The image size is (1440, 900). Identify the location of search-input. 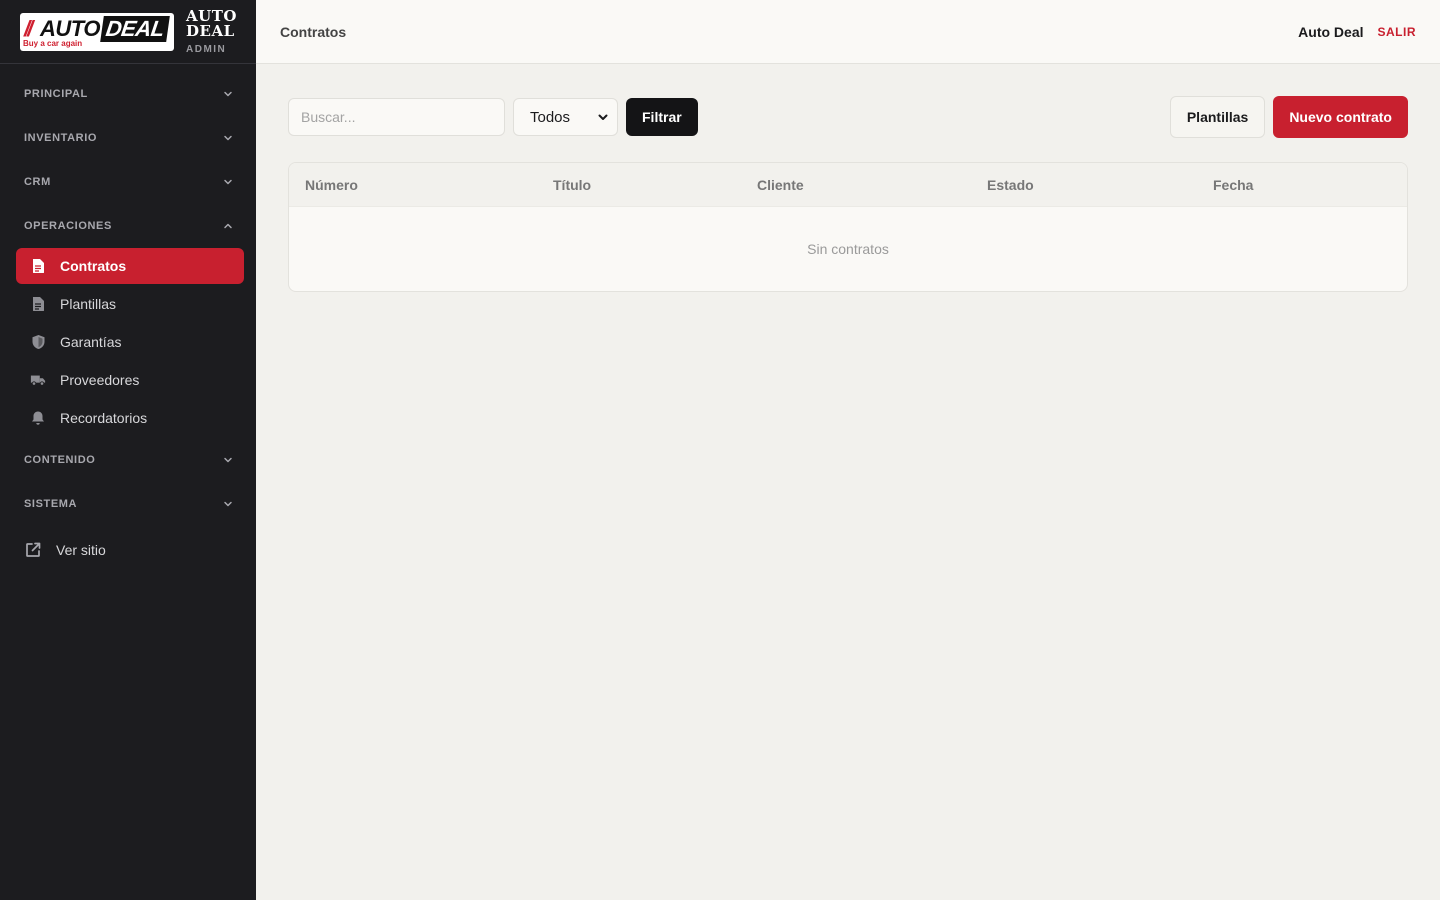
(396, 117).